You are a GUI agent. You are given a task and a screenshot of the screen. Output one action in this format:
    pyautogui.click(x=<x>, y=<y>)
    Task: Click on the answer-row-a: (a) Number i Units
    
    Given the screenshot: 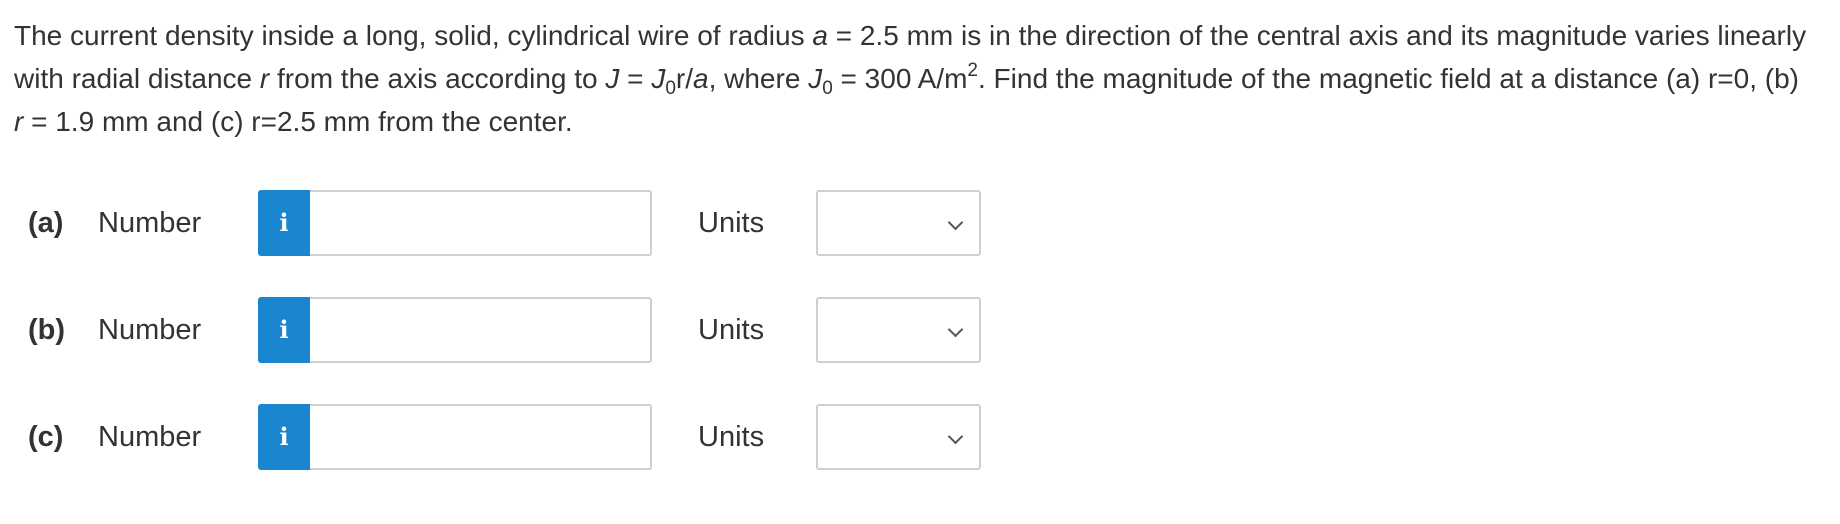 What is the action you would take?
    pyautogui.click(x=500, y=223)
    